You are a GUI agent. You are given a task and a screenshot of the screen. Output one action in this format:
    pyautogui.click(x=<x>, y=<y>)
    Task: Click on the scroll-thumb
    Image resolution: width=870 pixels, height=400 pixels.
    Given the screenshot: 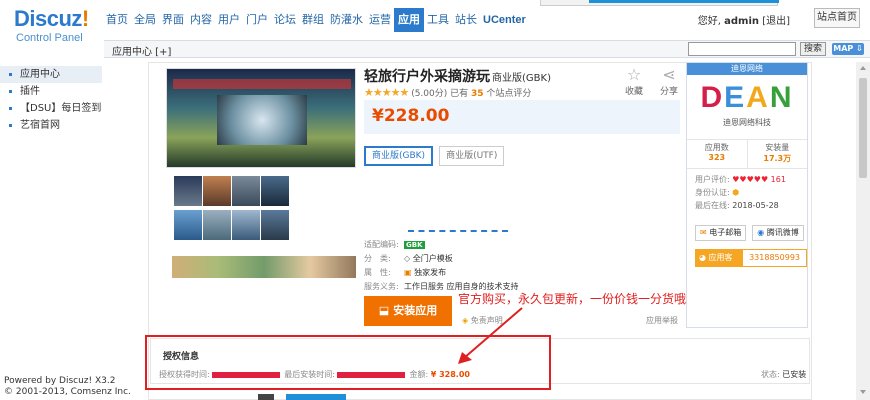 What is the action you would take?
    pyautogui.click(x=863, y=128)
    